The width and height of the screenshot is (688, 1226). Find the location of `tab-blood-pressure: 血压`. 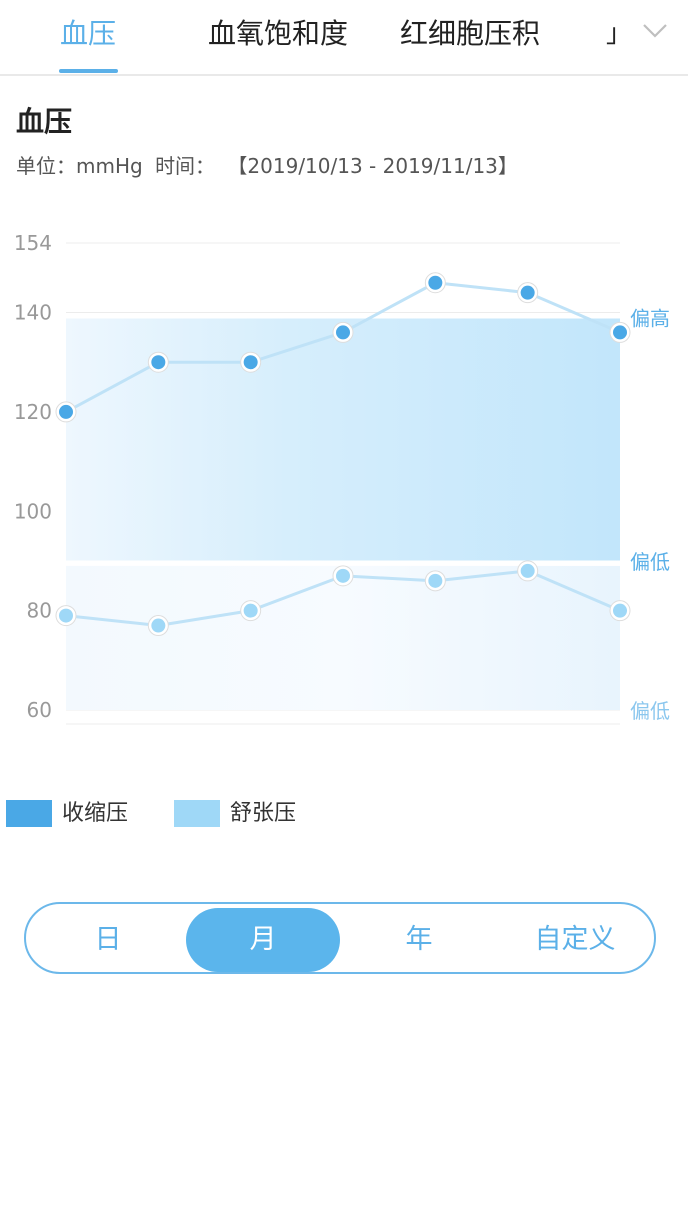

tab-blood-pressure: 血压 is located at coordinates (88, 34).